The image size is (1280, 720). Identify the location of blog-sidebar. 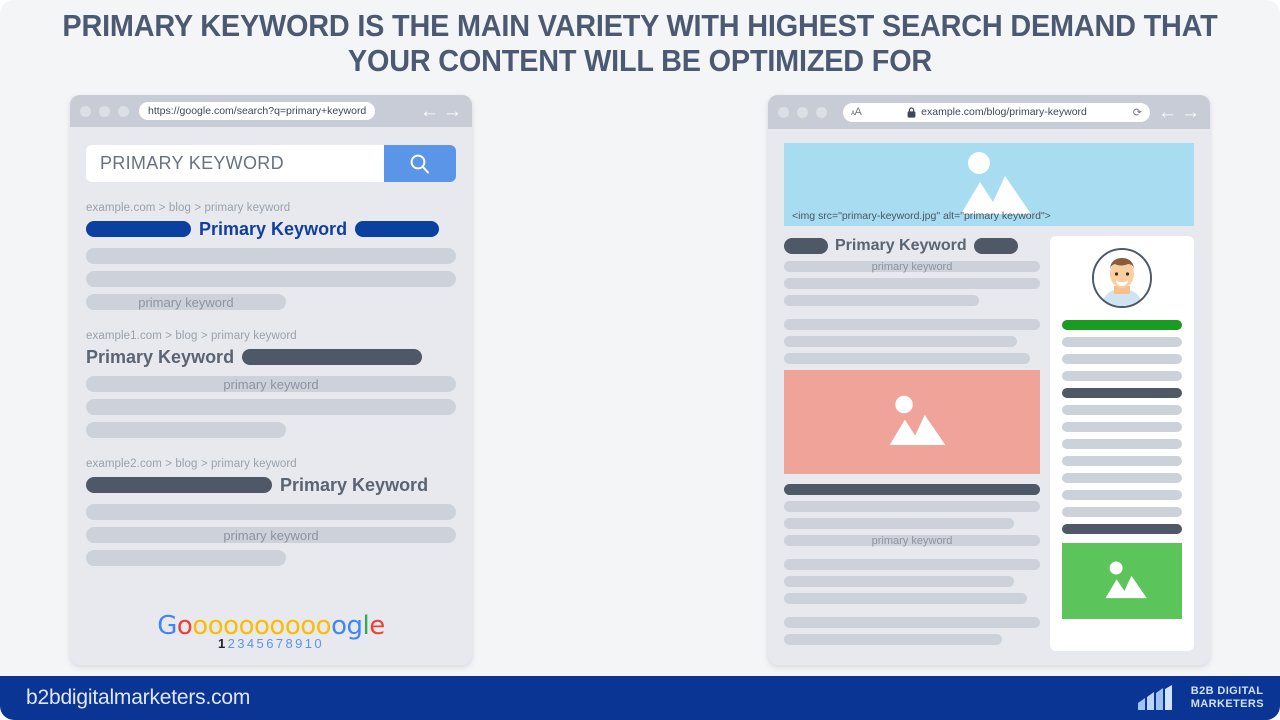
(1122, 443).